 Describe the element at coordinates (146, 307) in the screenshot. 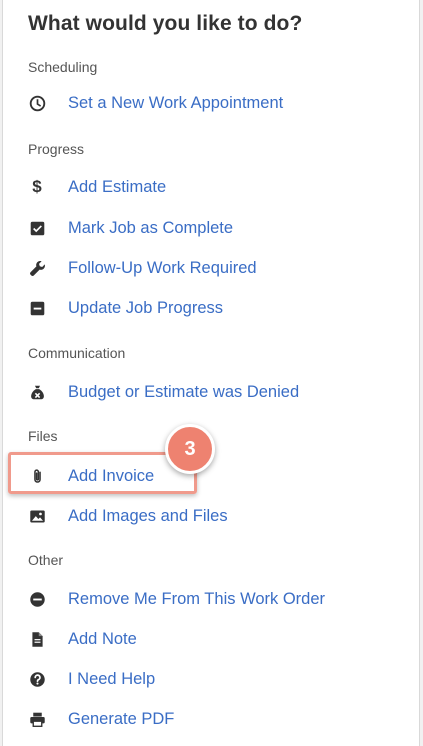

I see `action-label: Update Job Progress` at that location.